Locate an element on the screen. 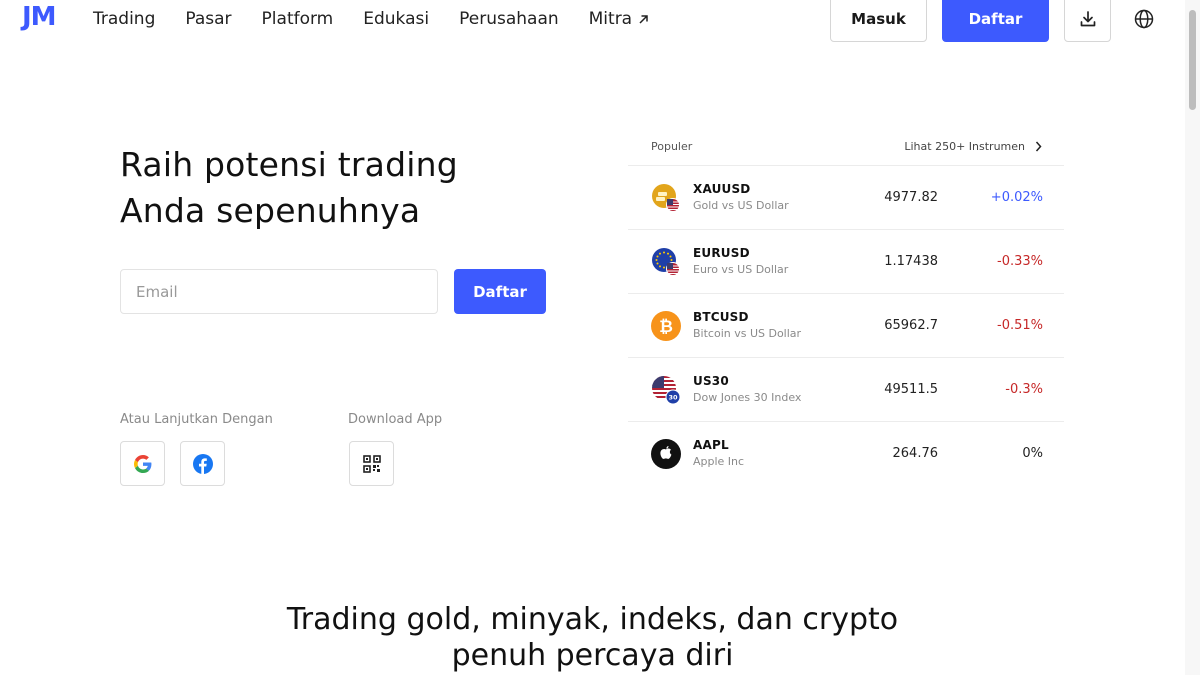 The image size is (1200, 675). qr-code-button is located at coordinates (371, 463).